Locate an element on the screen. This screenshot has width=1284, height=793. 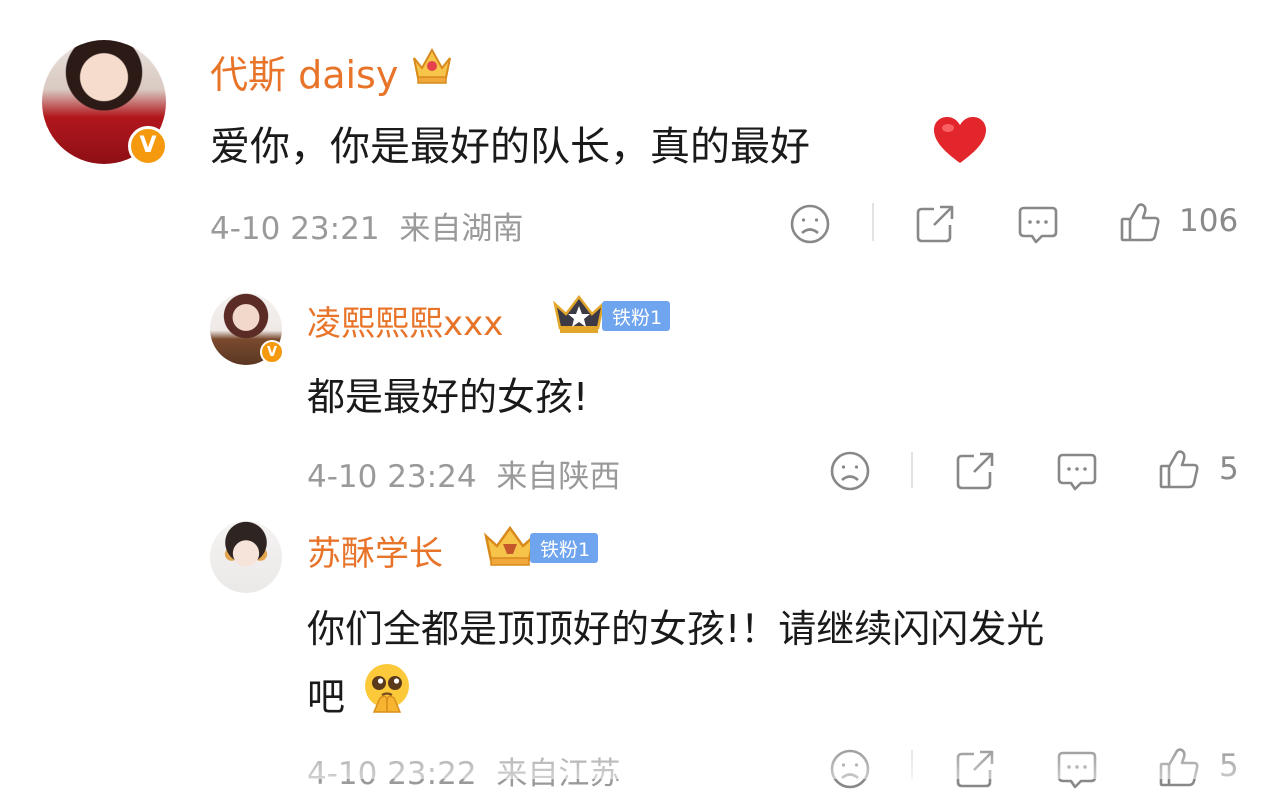
username-text: 苏酥学长 is located at coordinates (375, 554).